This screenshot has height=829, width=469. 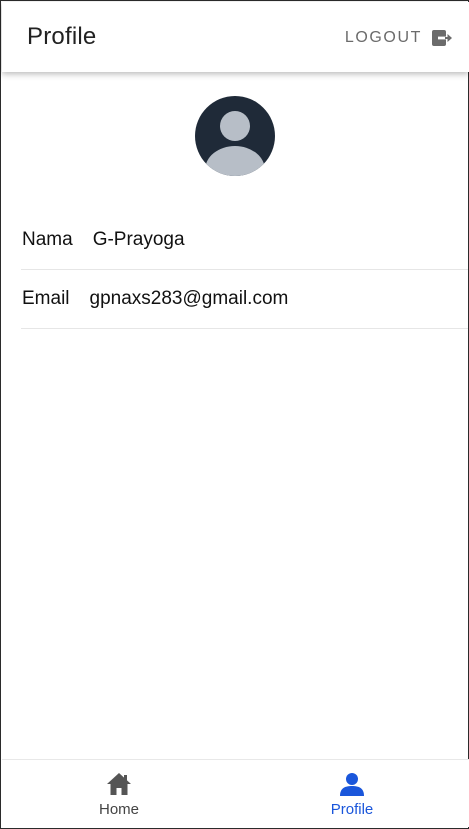 What do you see at coordinates (118, 809) in the screenshot?
I see `nav-label-home: Home` at bounding box center [118, 809].